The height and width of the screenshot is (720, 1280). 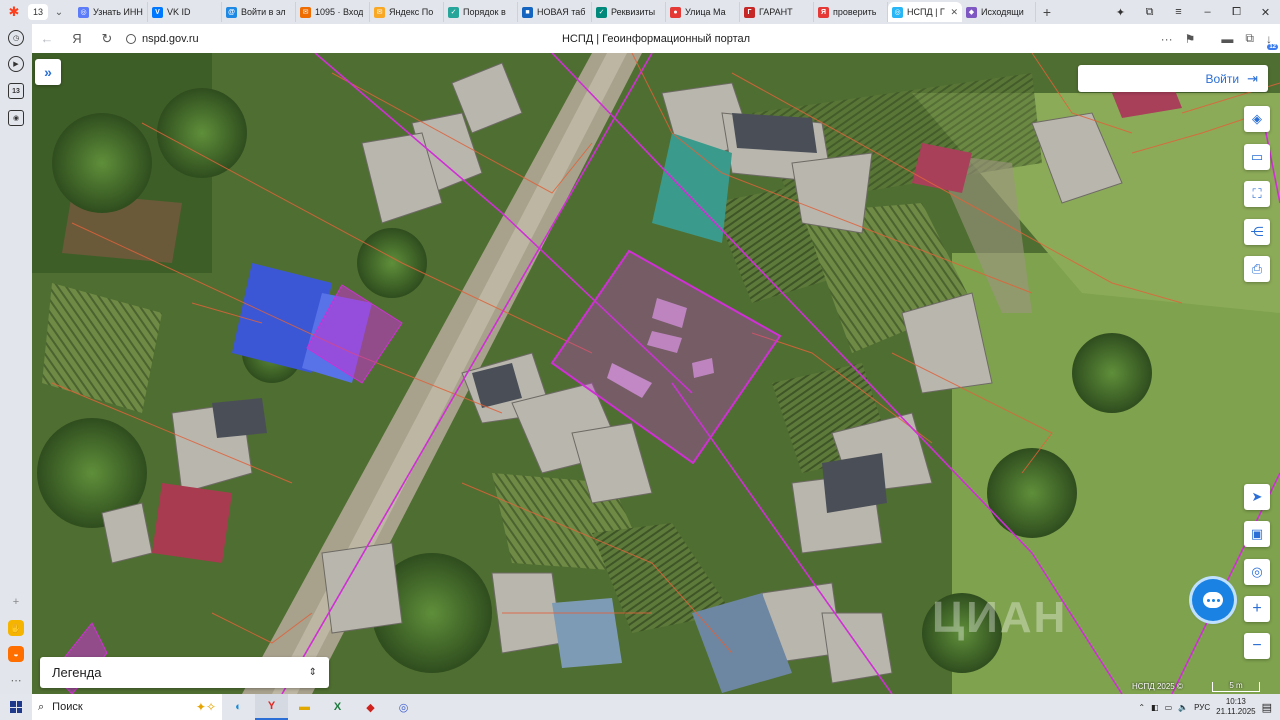 I want to click on edge-icon: ◐, so click(x=238, y=707).